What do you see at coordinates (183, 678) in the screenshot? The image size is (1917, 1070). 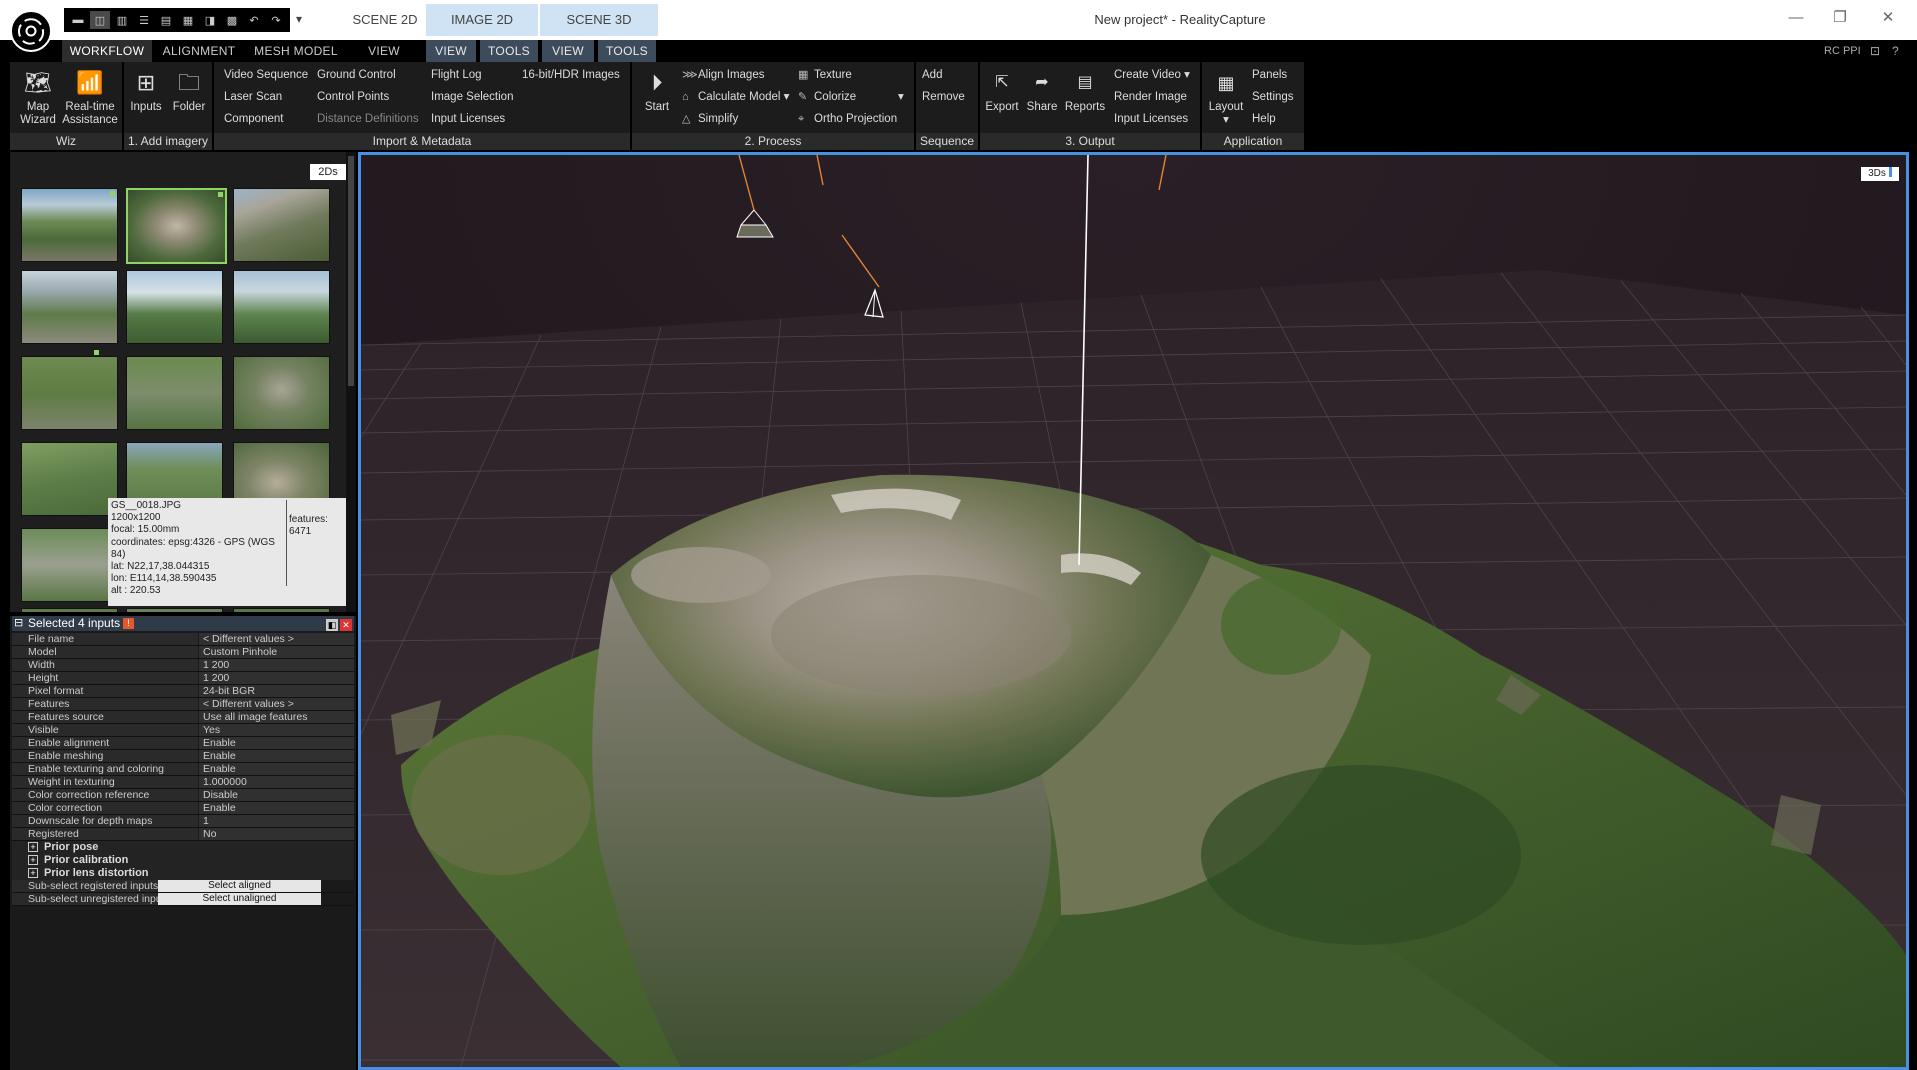 I see `property-row: Height 1 200` at bounding box center [183, 678].